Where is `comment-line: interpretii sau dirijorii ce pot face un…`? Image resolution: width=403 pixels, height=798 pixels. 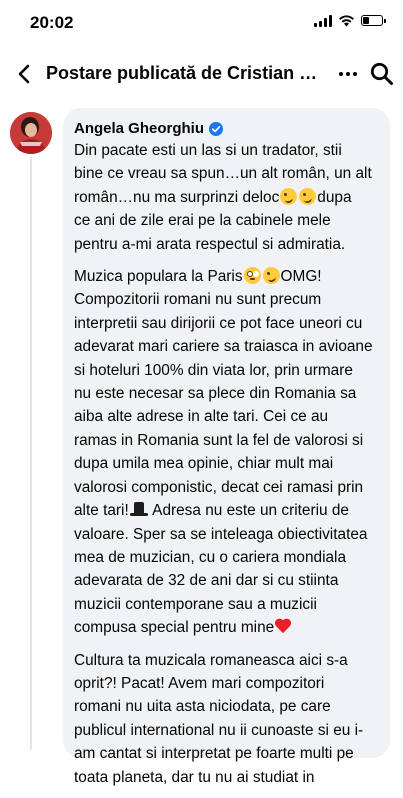 comment-line: interpretii sau dirijorii ce pot face un… is located at coordinates (218, 323).